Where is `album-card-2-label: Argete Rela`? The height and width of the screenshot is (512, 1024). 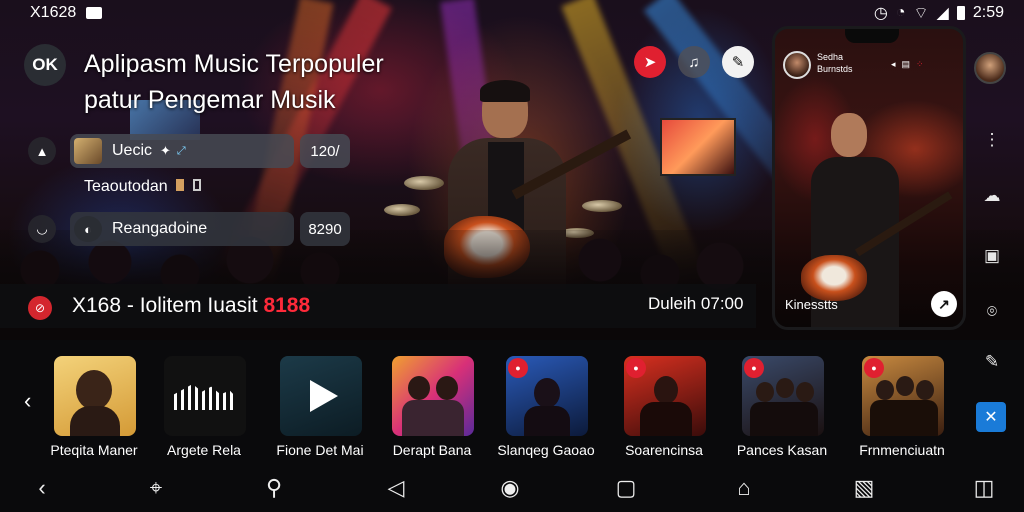
album-card-2-label: Argete Rela is located at coordinates (204, 450).